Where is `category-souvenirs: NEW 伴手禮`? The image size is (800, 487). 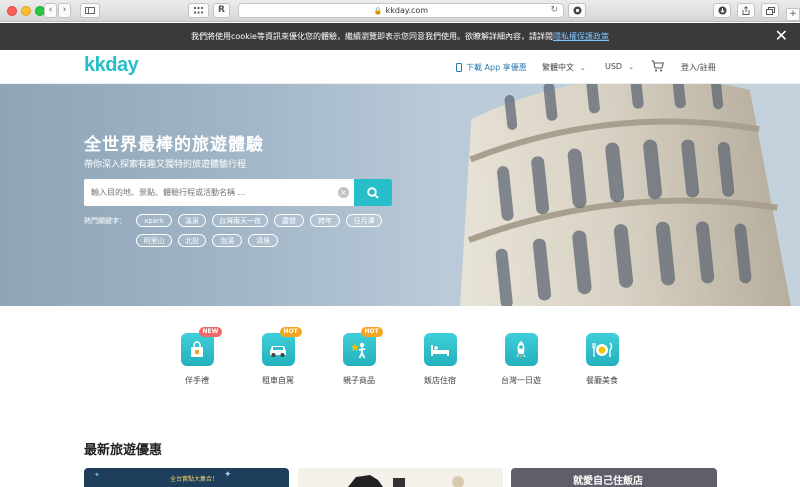
category-souvenirs: NEW 伴手禮 is located at coordinates (197, 356).